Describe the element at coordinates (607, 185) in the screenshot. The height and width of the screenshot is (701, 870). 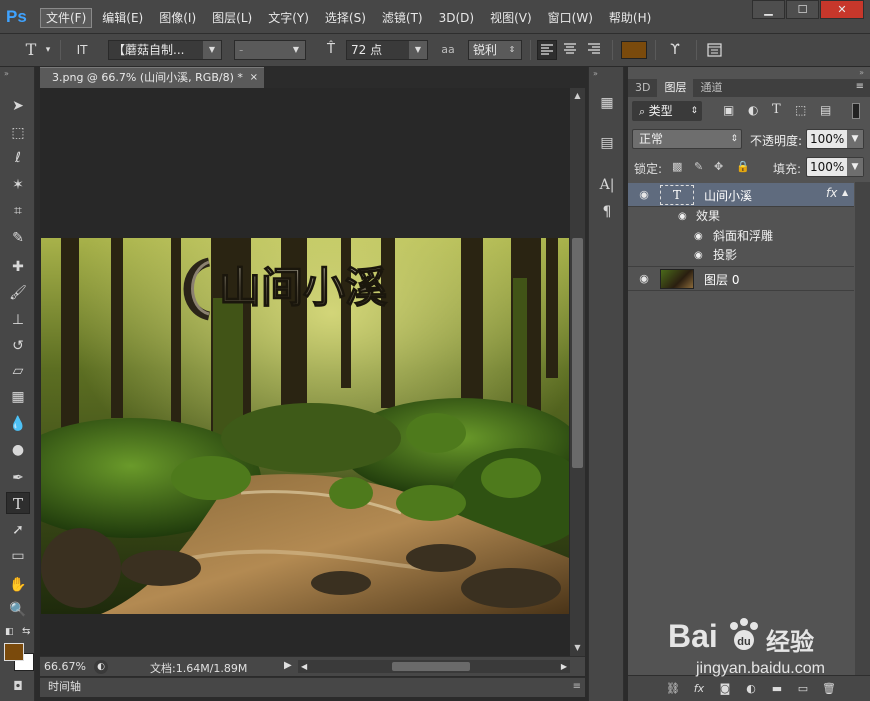
I see `character-panel-icon: A|` at that location.